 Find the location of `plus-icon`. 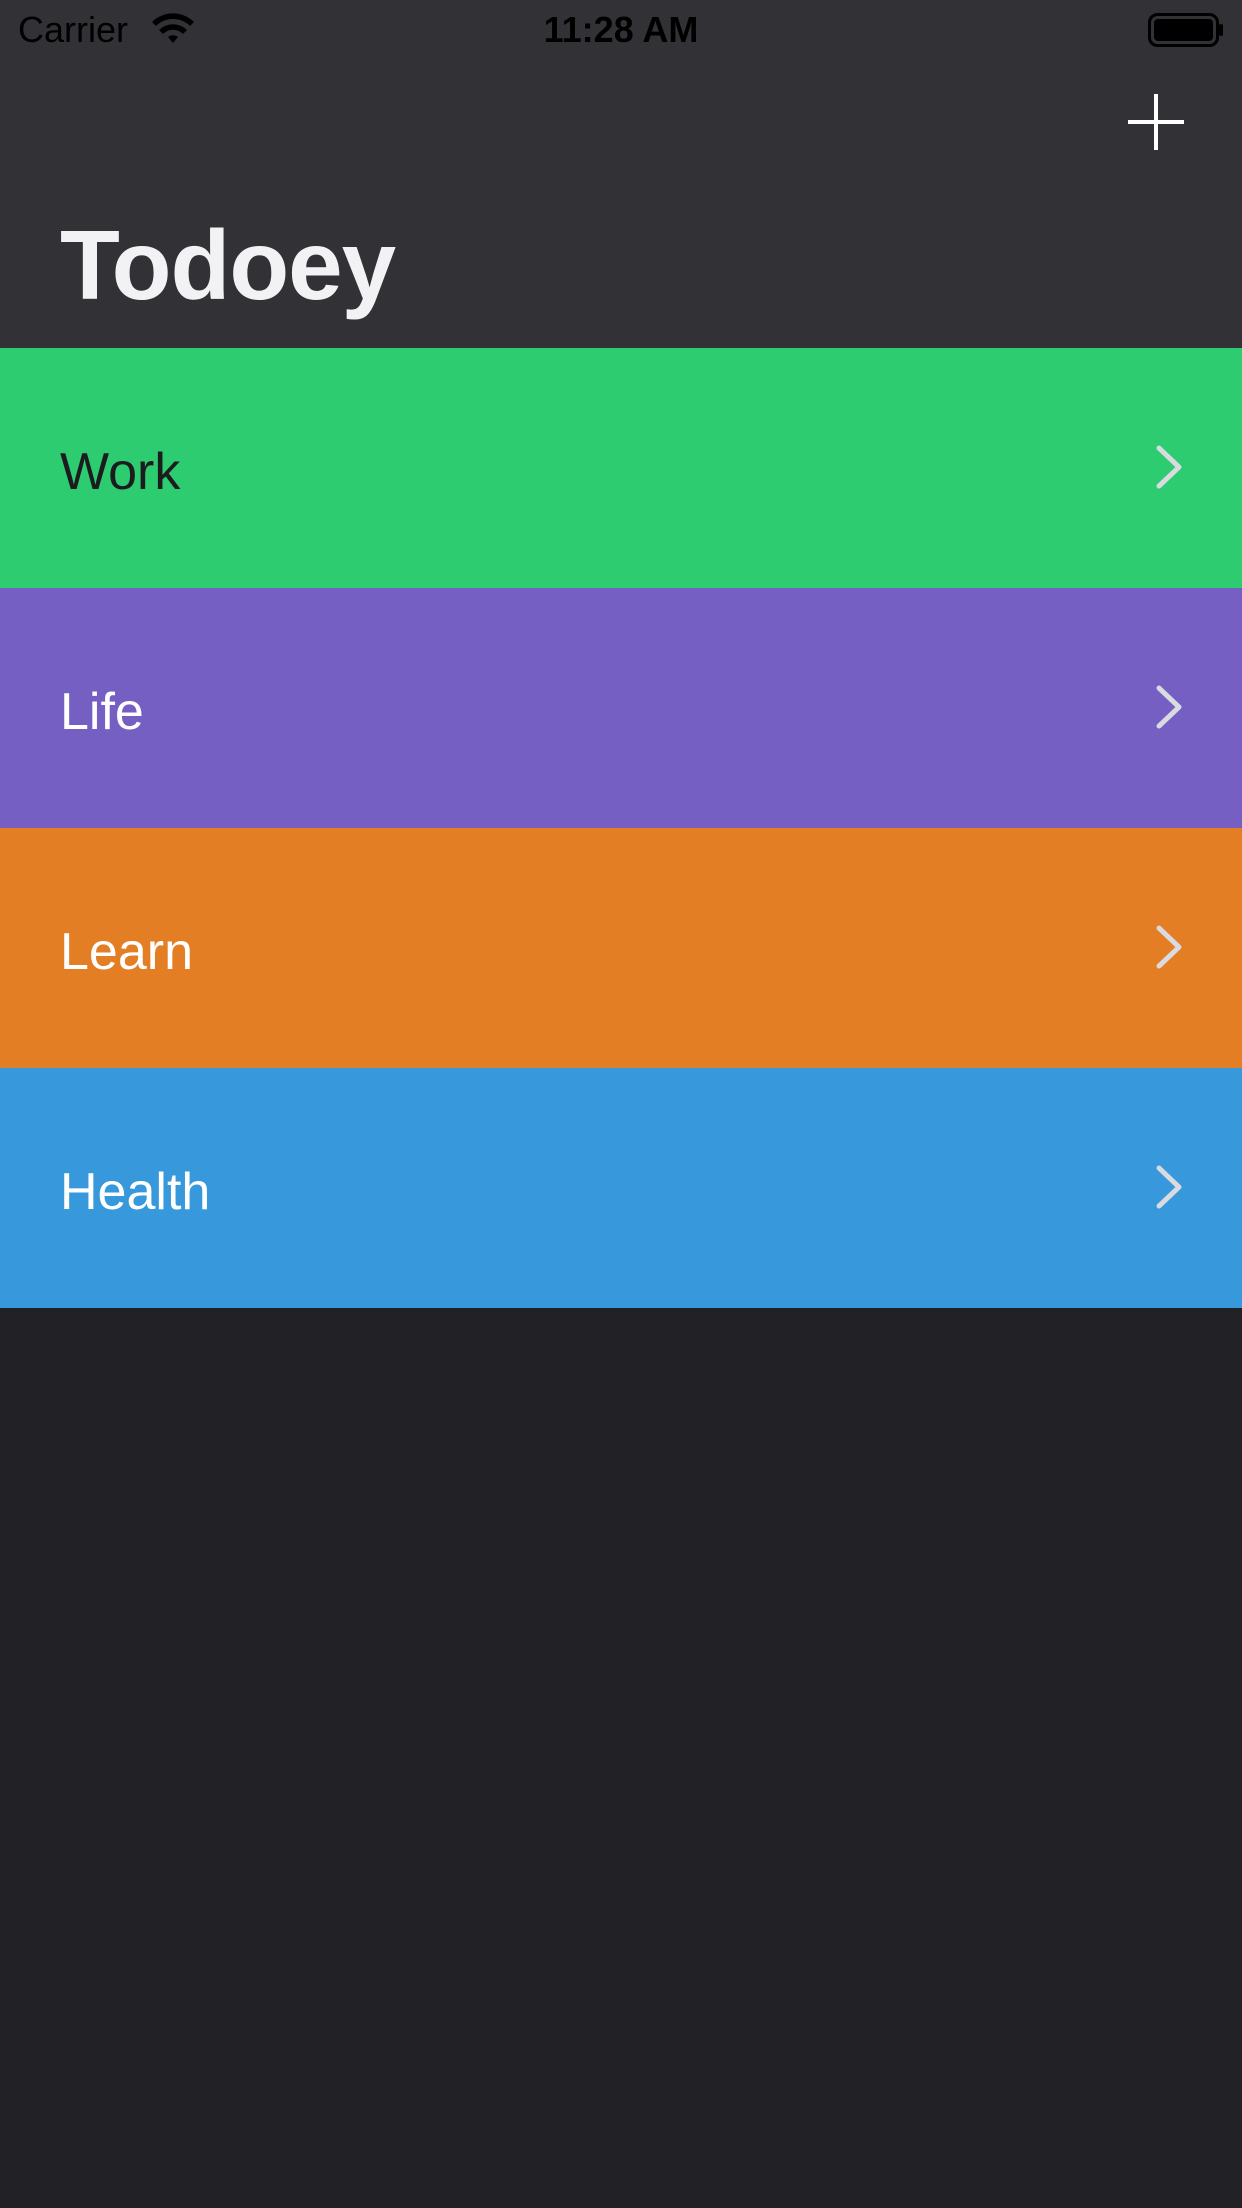

plus-icon is located at coordinates (1156, 122).